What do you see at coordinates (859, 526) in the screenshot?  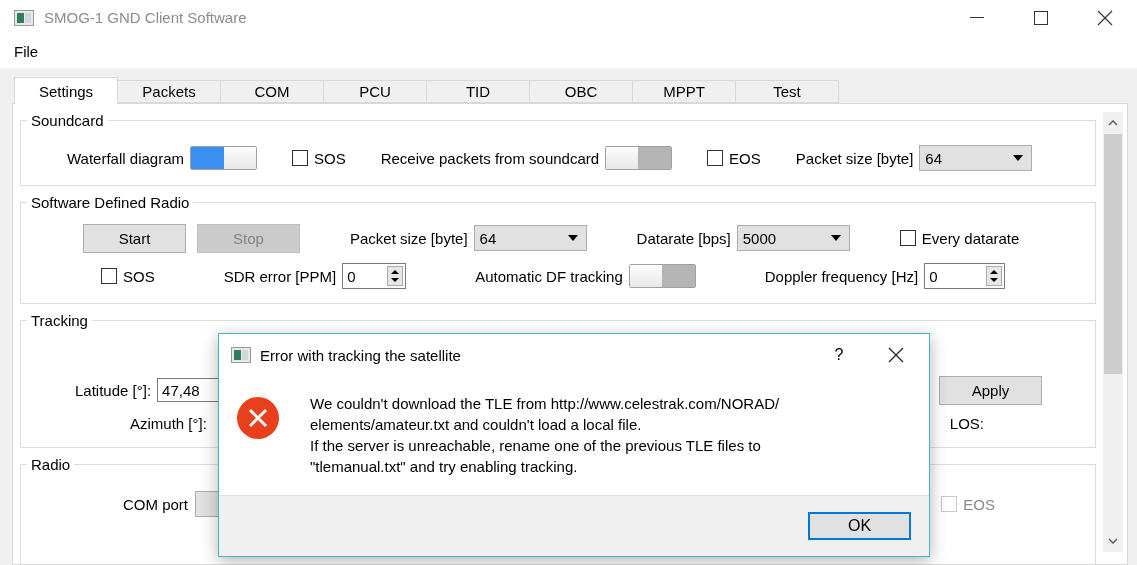 I see `ok-button: OK` at bounding box center [859, 526].